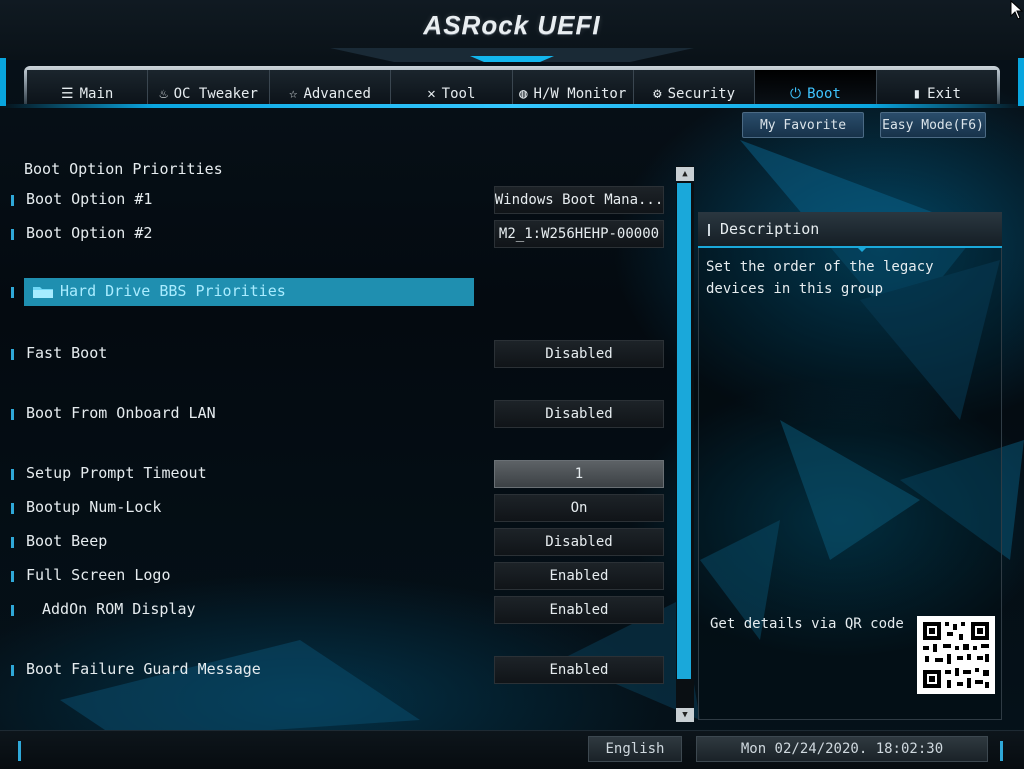  I want to click on boot-option-2-value: M2_1:W256HEHP-00000, so click(579, 234).